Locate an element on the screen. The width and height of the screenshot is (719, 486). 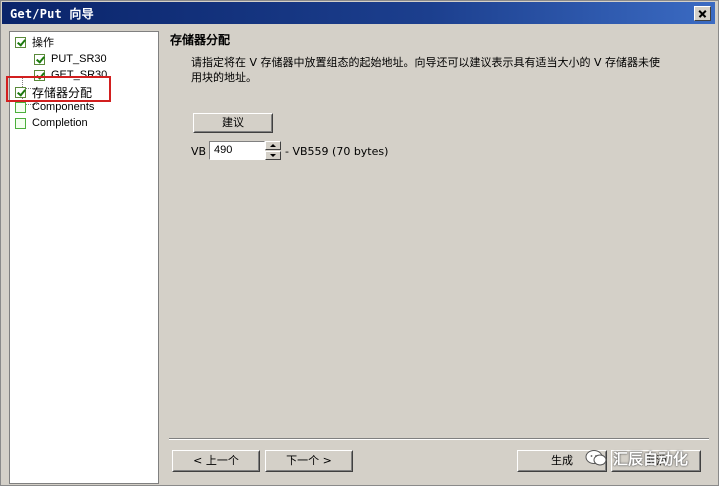
prev-button: < 上一个 is located at coordinates (216, 461).